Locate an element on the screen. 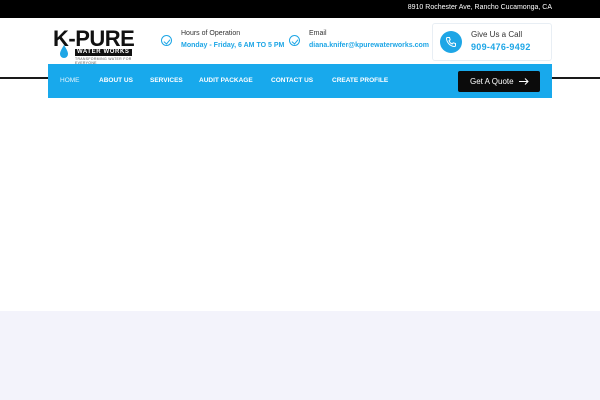 The height and width of the screenshot is (400, 600). address-text: 8910 Rochester Ave, Rancho Cucamonga, CA is located at coordinates (479, 7).